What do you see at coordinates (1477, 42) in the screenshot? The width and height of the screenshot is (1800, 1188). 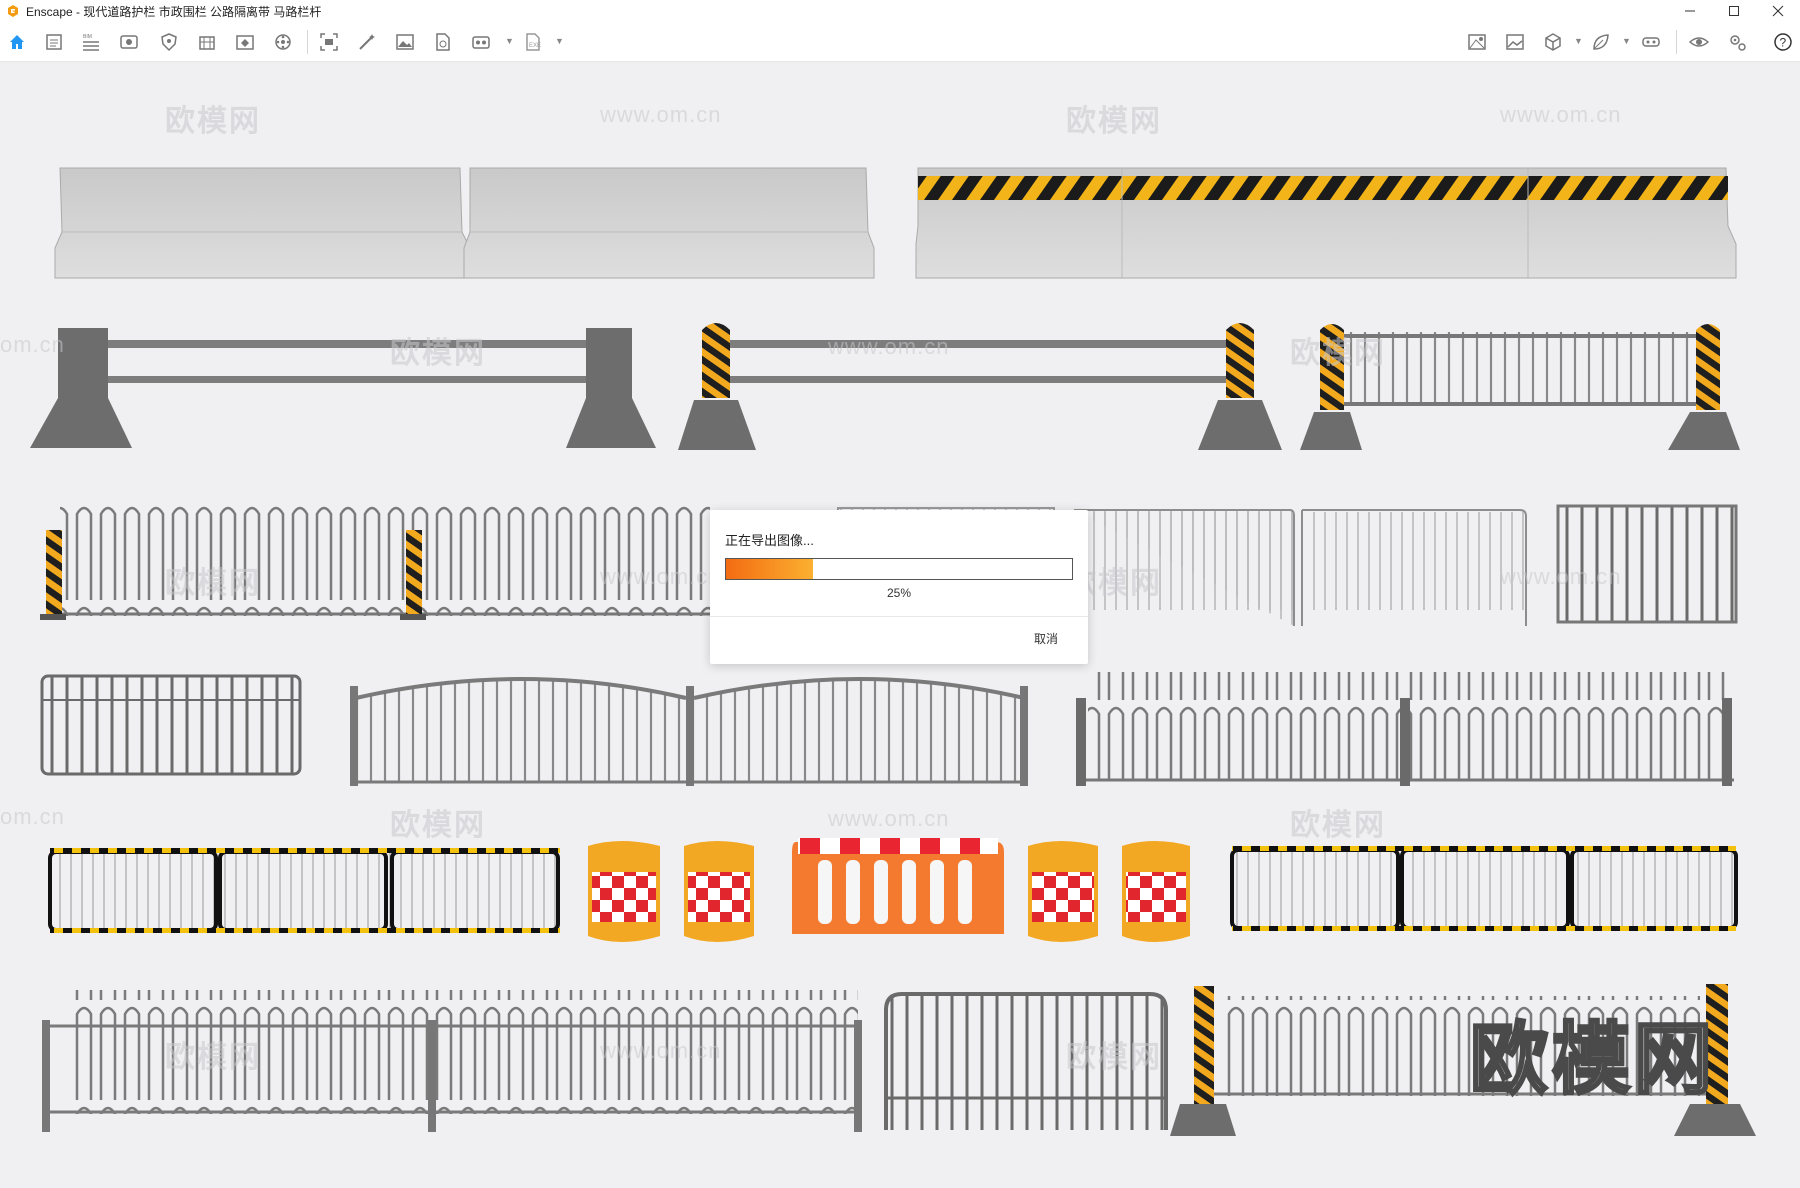 I see `map-icon` at bounding box center [1477, 42].